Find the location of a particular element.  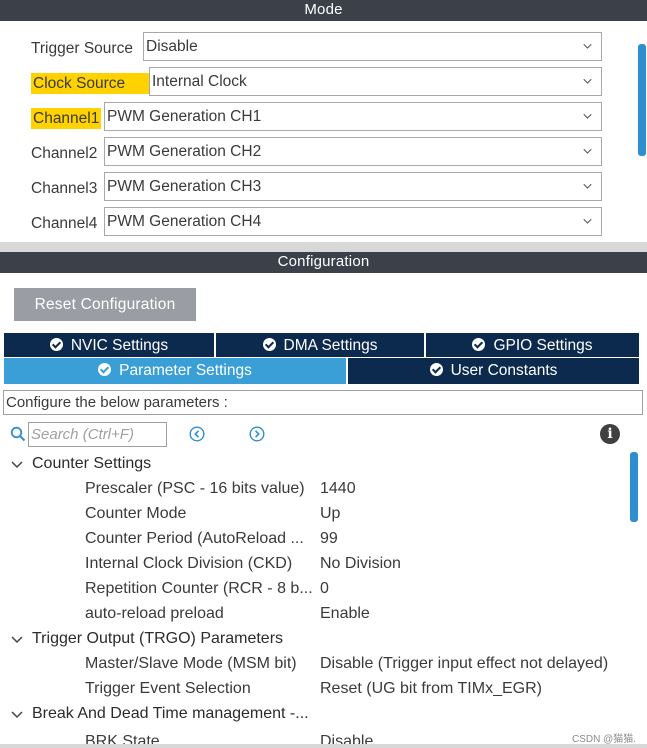

param-name: auto-reload preload is located at coordinates (154, 613).